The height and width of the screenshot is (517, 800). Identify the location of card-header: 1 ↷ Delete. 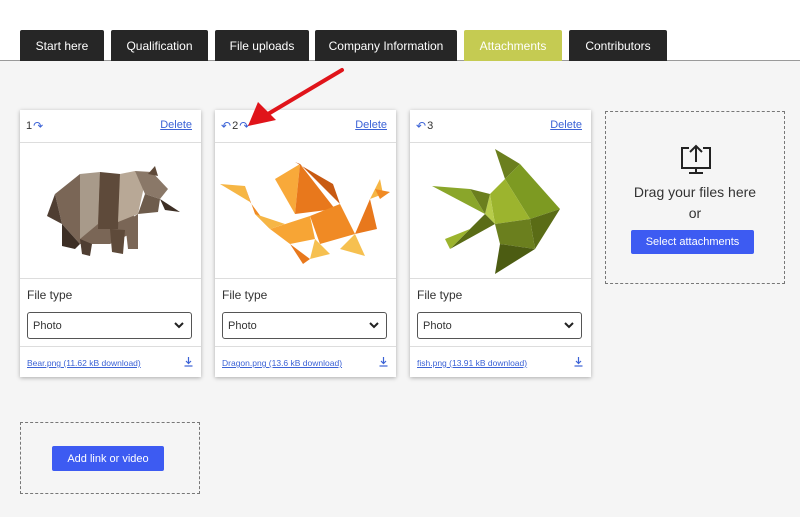
(110, 126).